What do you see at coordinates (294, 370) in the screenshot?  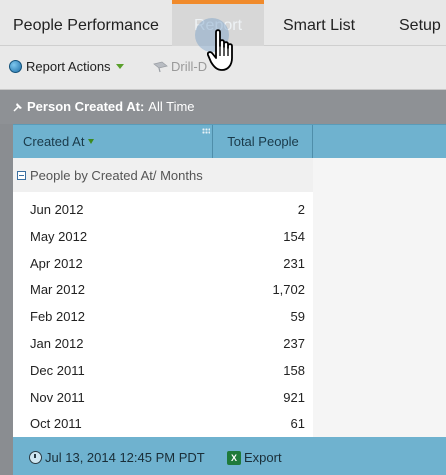 I see `cell-total: 158` at bounding box center [294, 370].